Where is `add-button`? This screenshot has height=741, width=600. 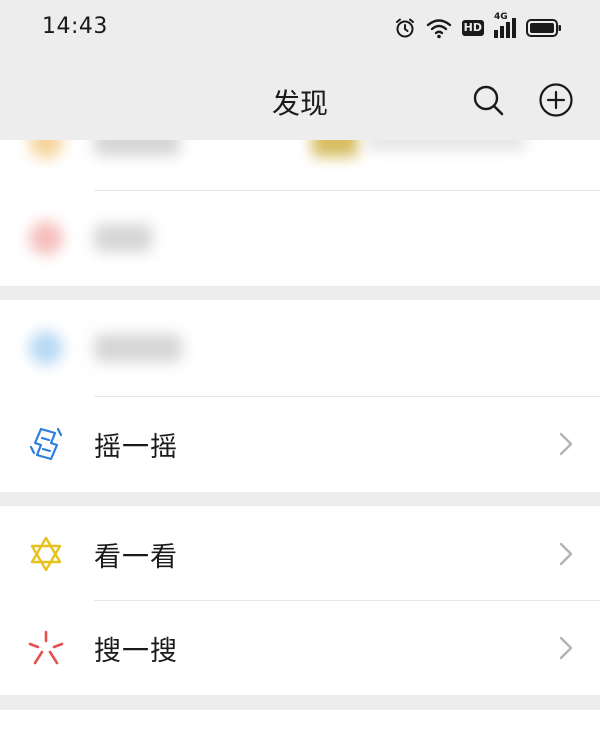
add-button is located at coordinates (556, 100).